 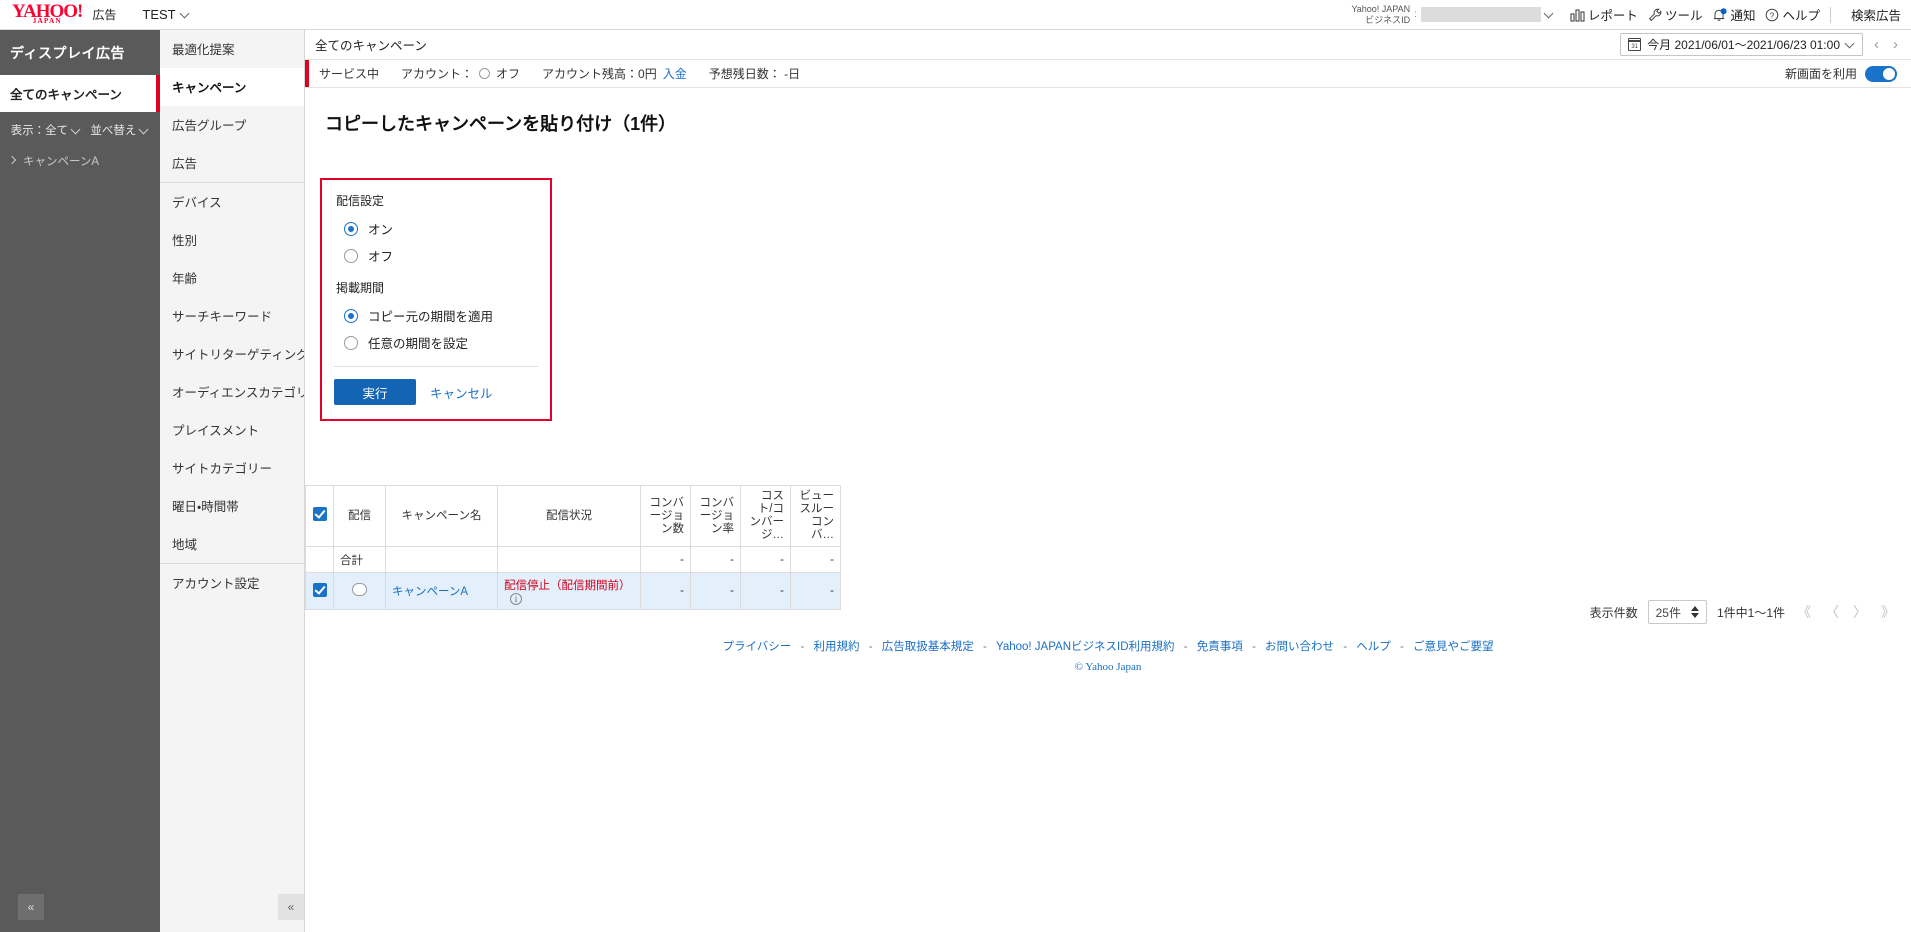 What do you see at coordinates (599, 74) in the screenshot?
I see `account-balance-text: アカウント残高：0円` at bounding box center [599, 74].